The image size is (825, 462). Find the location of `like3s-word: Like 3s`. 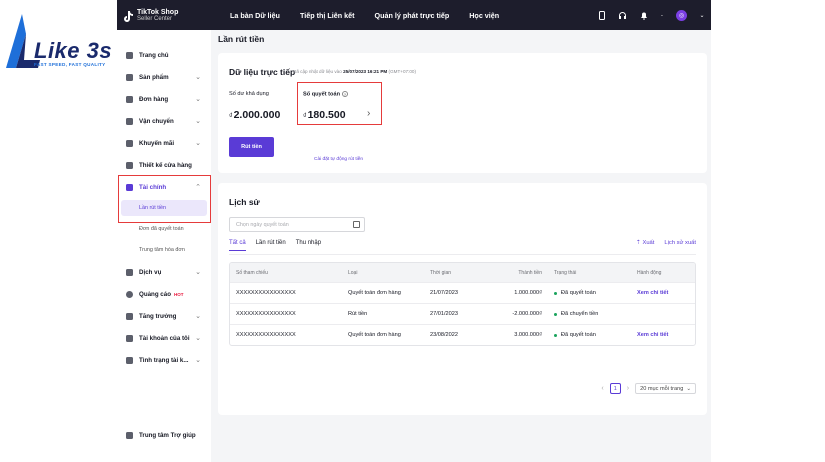

like3s-word: Like 3s is located at coordinates (73, 50).